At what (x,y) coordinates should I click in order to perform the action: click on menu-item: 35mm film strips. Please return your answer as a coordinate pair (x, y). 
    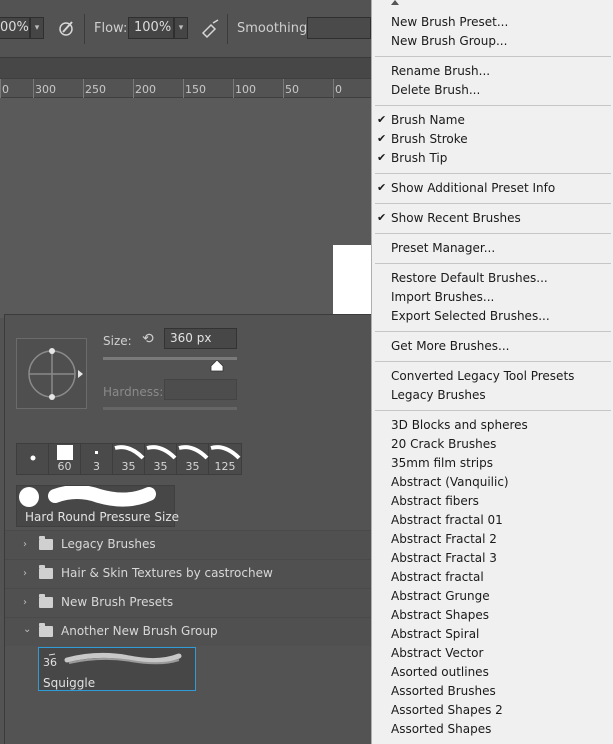
    Looking at the image, I should click on (442, 463).